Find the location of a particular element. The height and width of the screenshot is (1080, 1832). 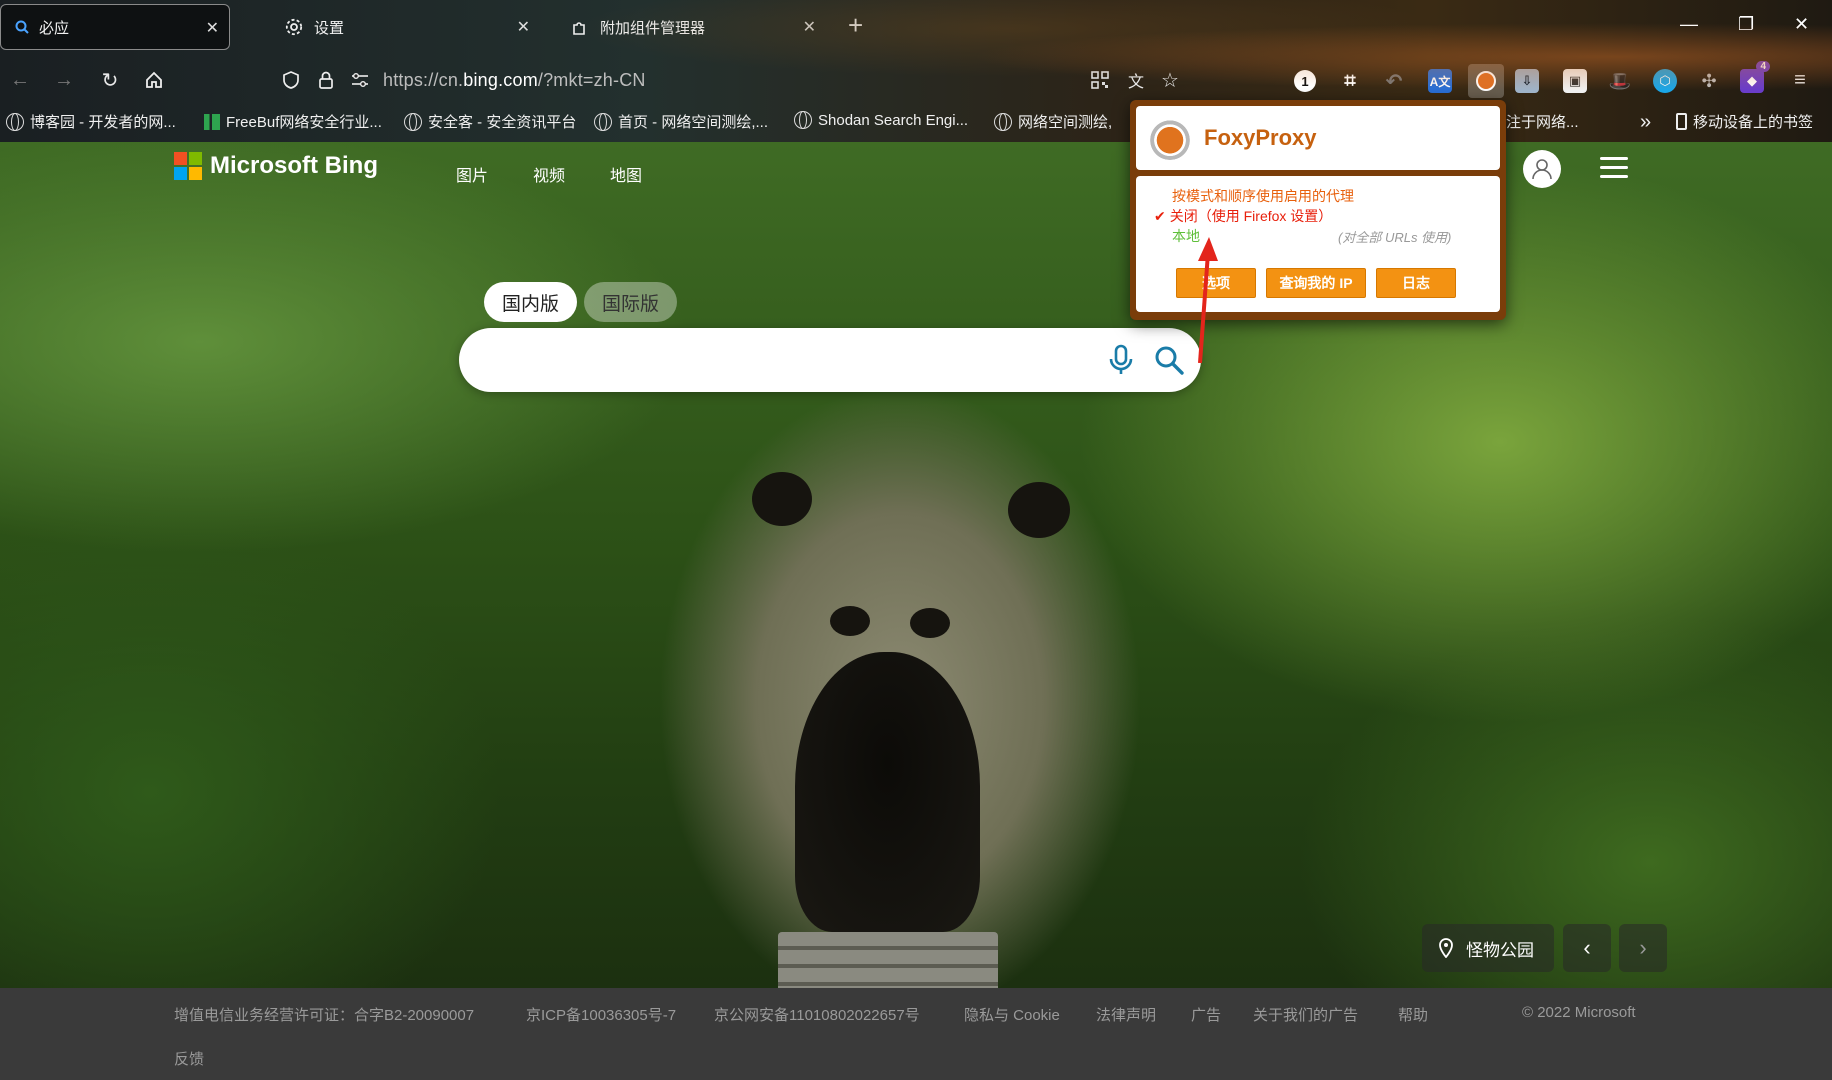

tab-addons: 附加组件管理器 ✕ is located at coordinates (691, 27).